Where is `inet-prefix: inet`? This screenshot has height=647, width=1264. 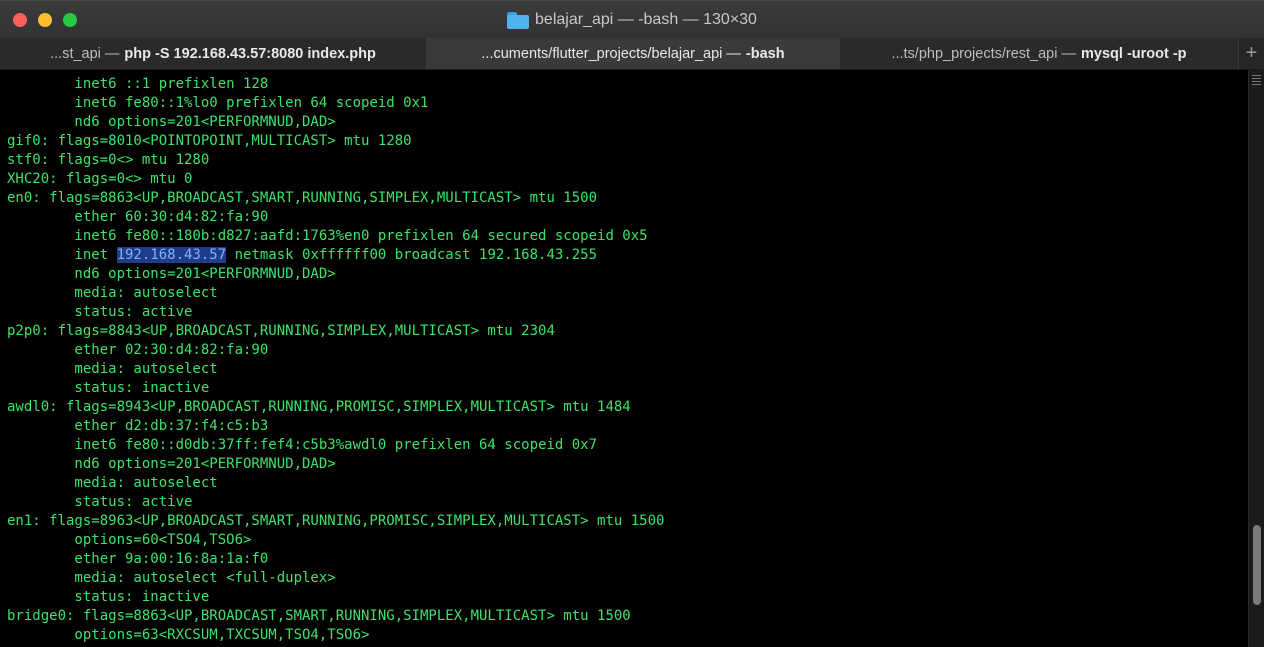
inet-prefix: inet is located at coordinates (62, 255).